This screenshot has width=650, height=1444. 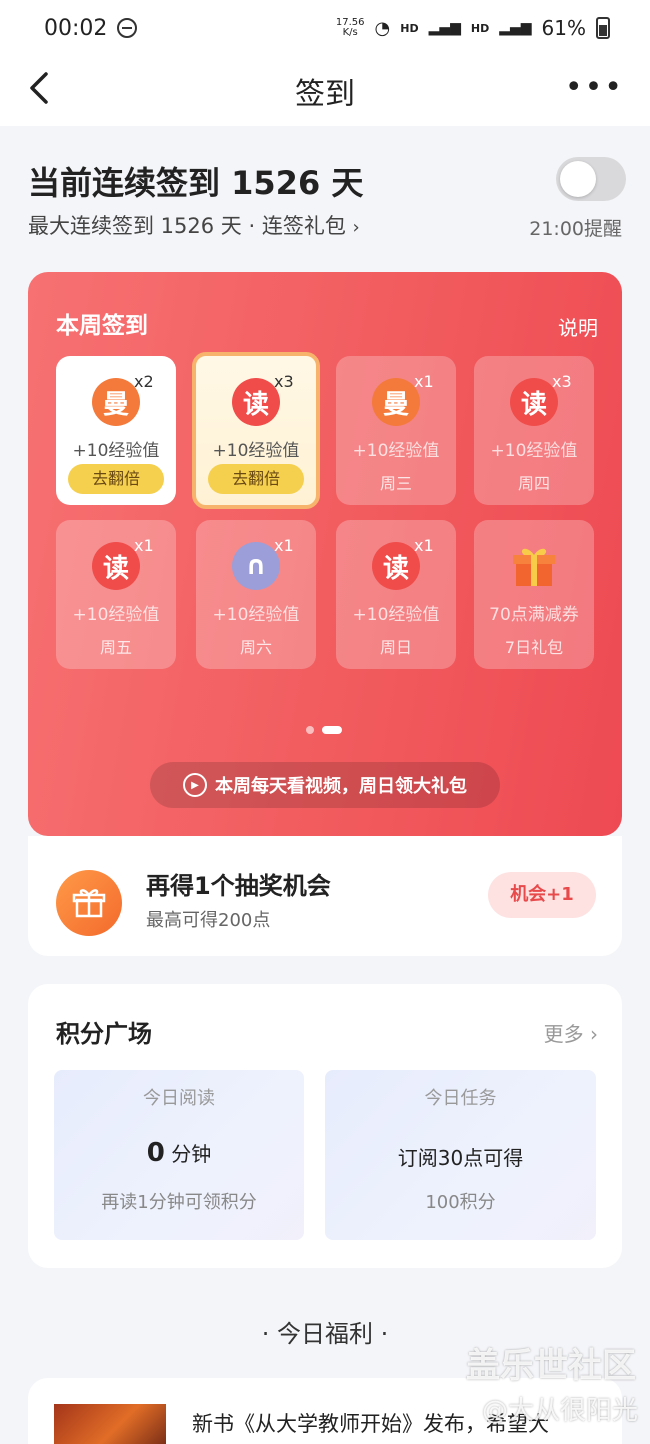 What do you see at coordinates (578, 179) in the screenshot?
I see `toggle-knob` at bounding box center [578, 179].